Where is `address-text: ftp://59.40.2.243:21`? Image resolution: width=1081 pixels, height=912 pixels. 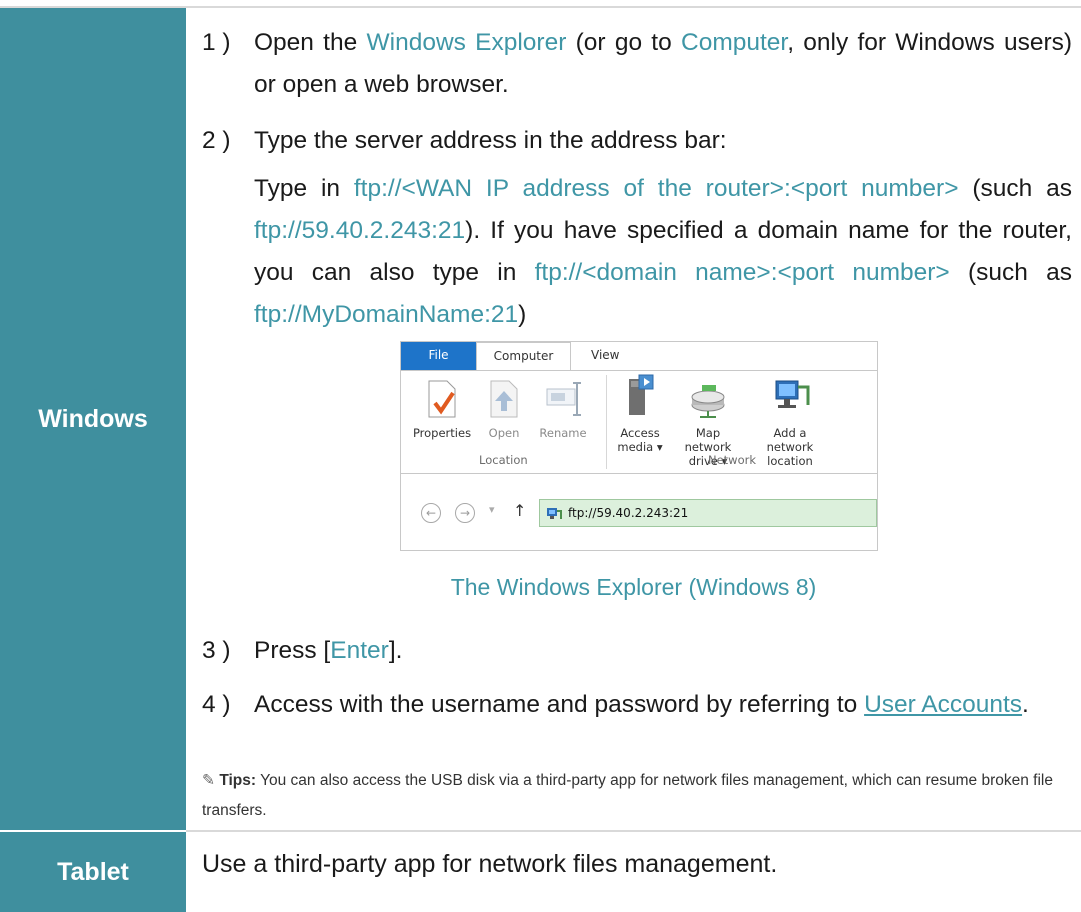 address-text: ftp://59.40.2.243:21 is located at coordinates (628, 513).